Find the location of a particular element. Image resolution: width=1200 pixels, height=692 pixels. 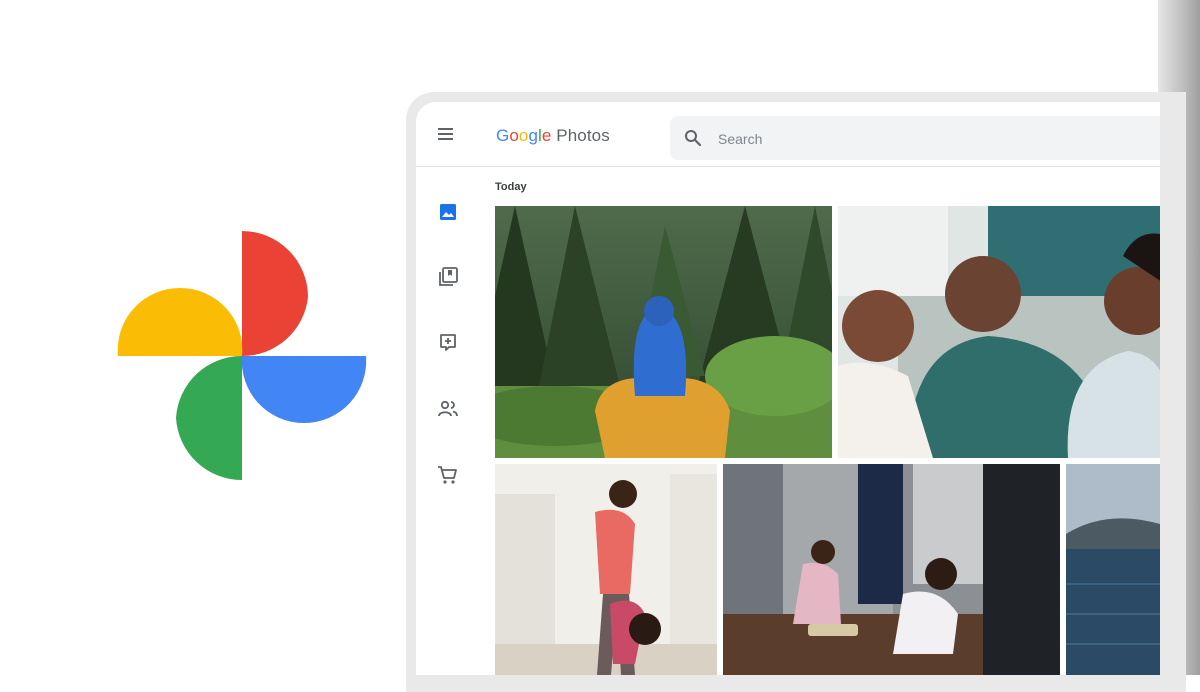

family-photo-image is located at coordinates (999, 332).